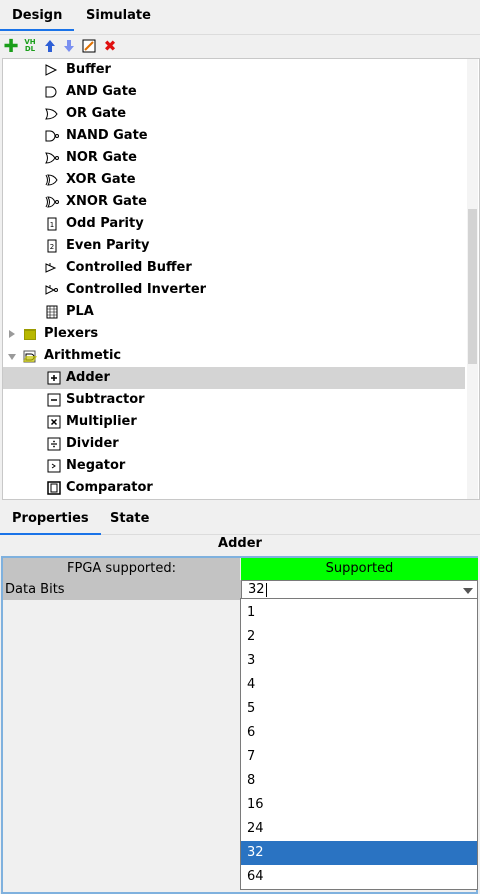 Image resolution: width=480 pixels, height=894 pixels. Describe the element at coordinates (136, 289) in the screenshot. I see `tree-item-label: Controlled Inverter` at that location.